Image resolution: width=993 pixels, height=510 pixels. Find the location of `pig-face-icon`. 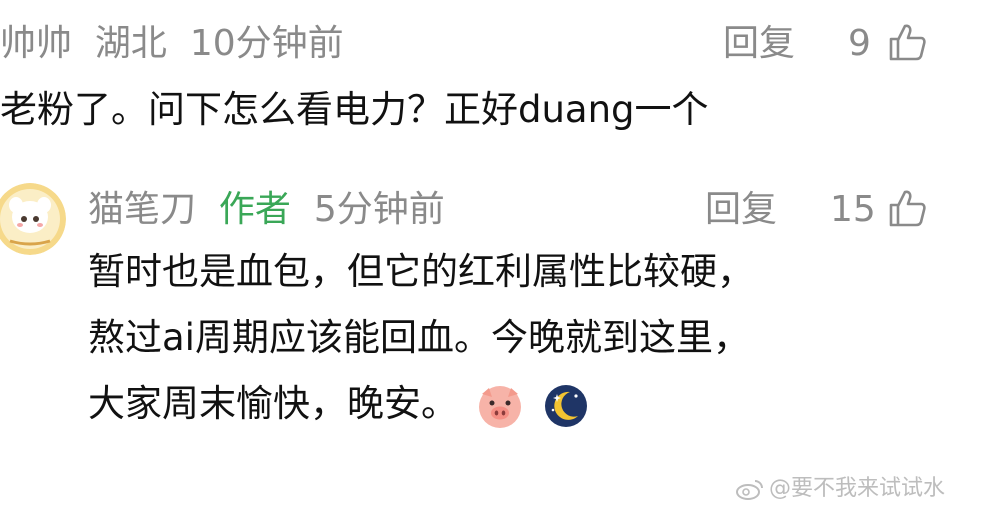

pig-face-icon is located at coordinates (499, 406).